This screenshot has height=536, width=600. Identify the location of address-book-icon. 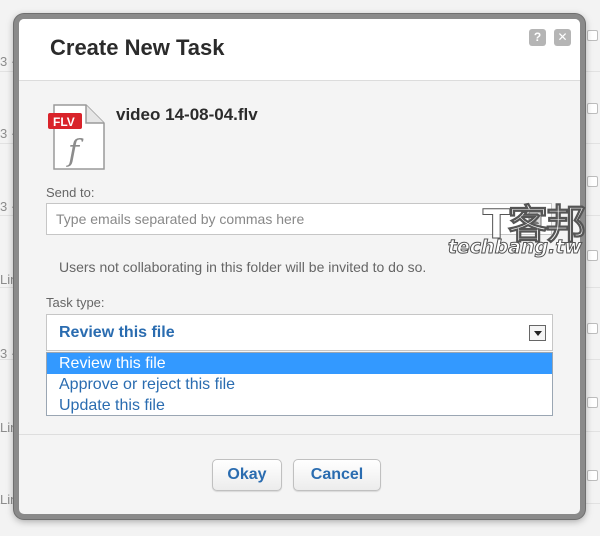
(535, 219).